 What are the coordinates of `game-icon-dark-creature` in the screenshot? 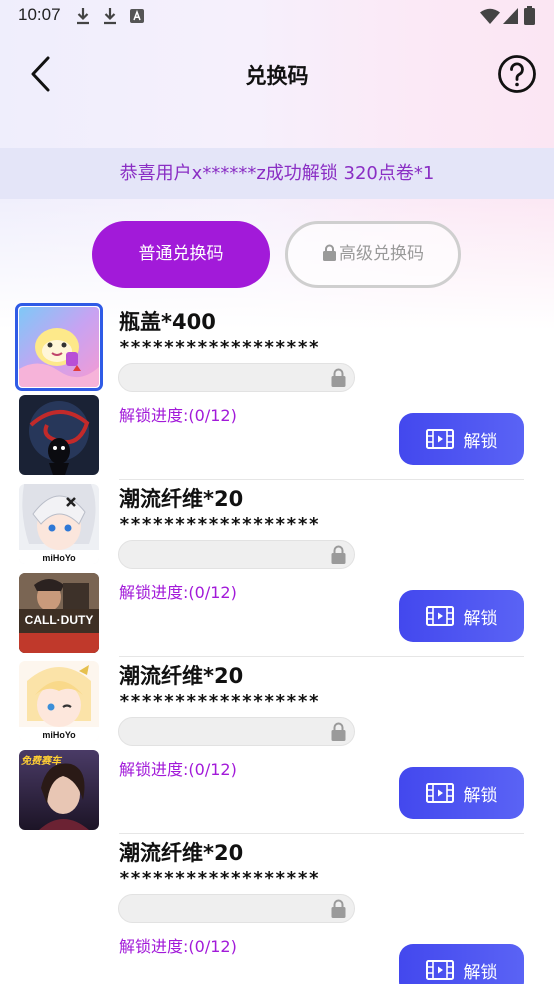 It's located at (59, 435).